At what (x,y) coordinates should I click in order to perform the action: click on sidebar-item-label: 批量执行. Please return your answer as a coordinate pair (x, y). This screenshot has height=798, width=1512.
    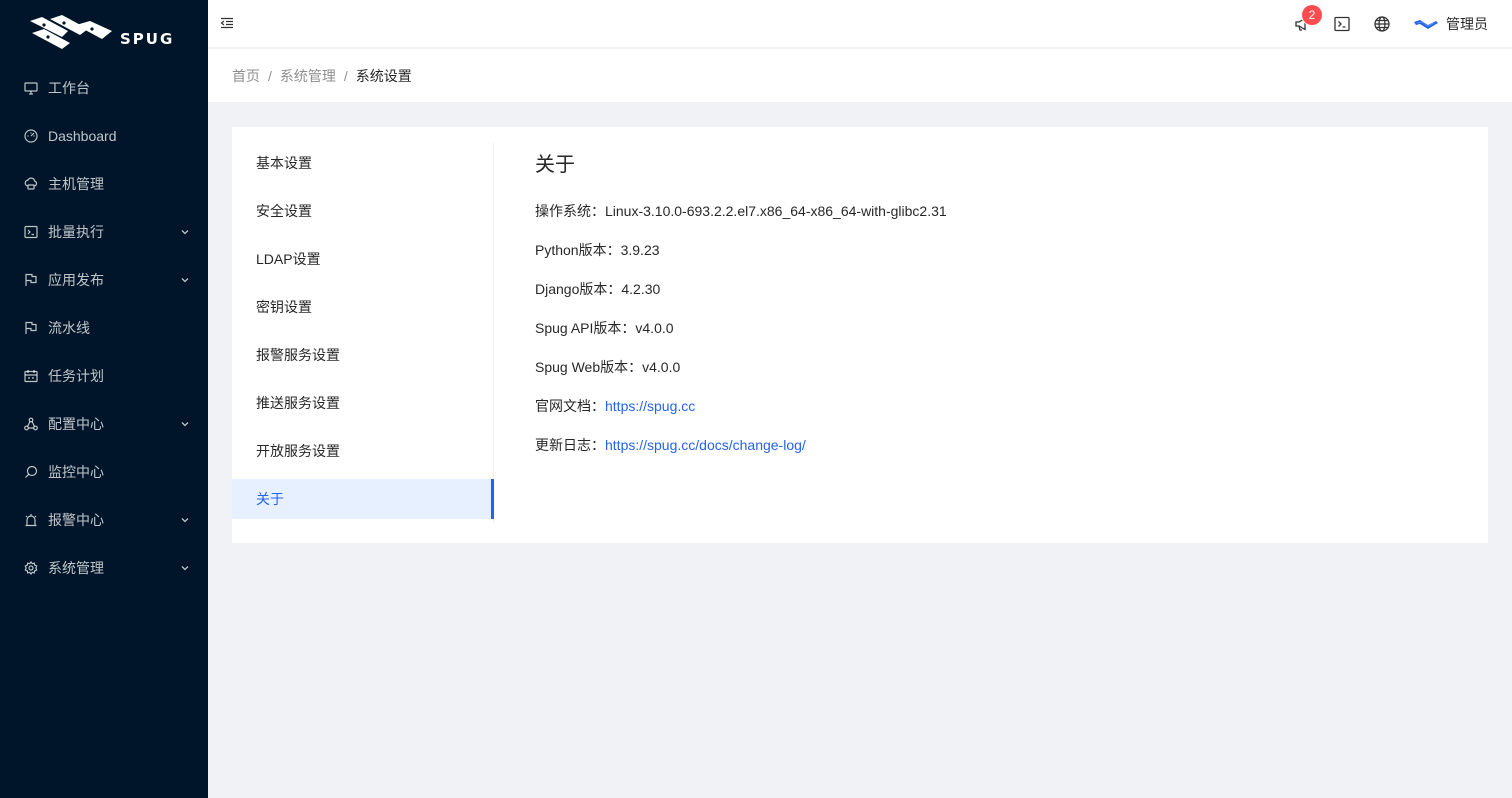
    Looking at the image, I should click on (76, 232).